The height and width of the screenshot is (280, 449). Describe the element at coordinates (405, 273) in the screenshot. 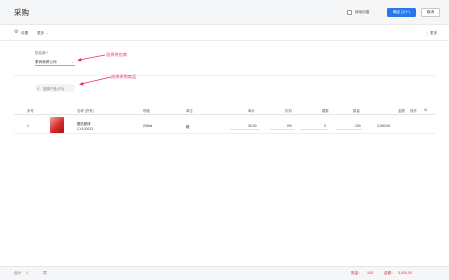

I see `amount-total-value: 3,000.00` at that location.